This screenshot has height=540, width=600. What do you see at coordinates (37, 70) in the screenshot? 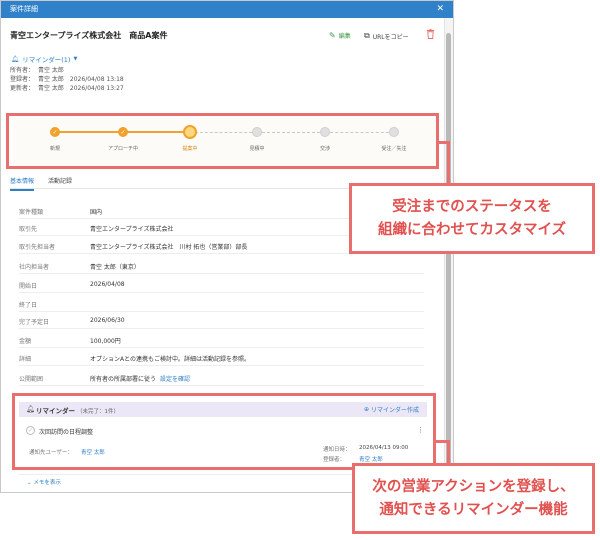
I see `owner-meta: 所有者： 青空 太郎` at bounding box center [37, 70].